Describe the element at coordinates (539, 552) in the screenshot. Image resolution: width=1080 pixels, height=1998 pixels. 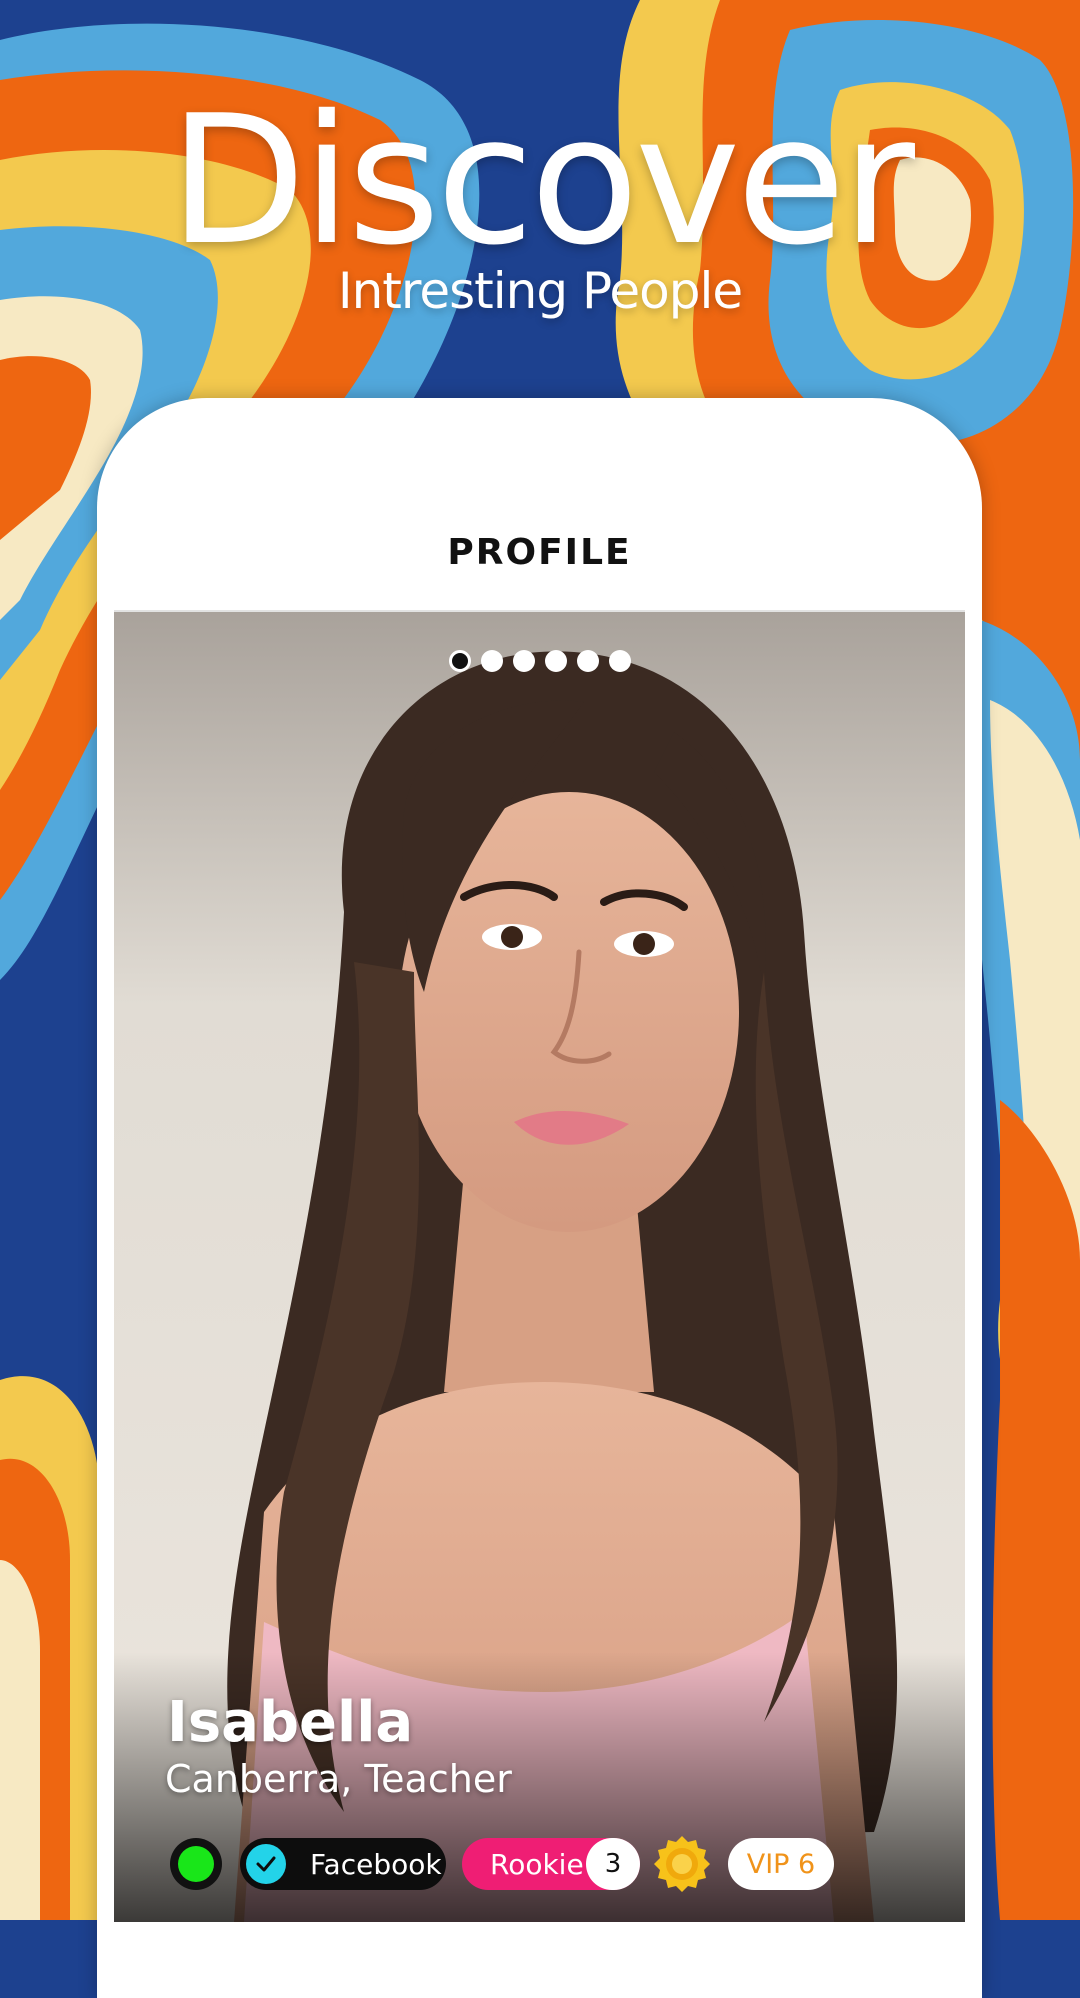
I see `page-title: PROFILE` at that location.